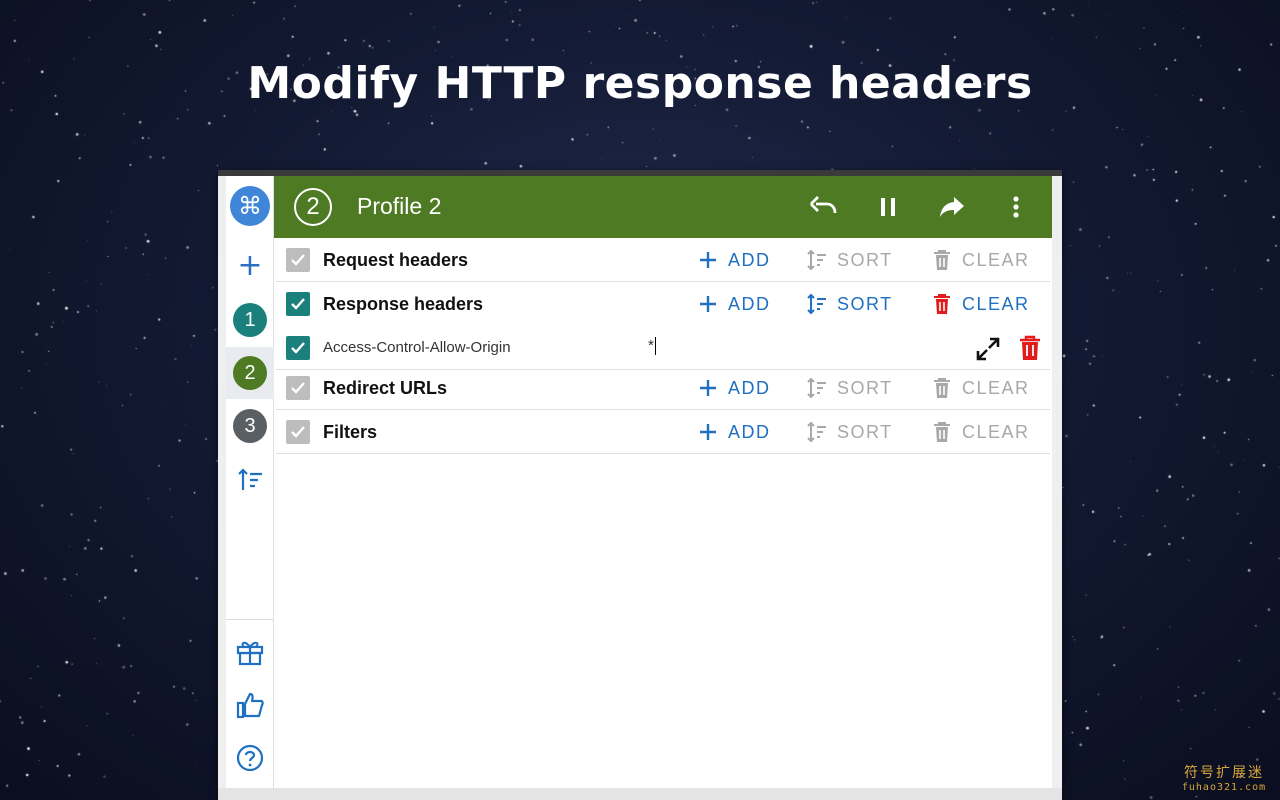 This screenshot has height=800, width=1280. I want to click on undo-button, so click(823, 207).